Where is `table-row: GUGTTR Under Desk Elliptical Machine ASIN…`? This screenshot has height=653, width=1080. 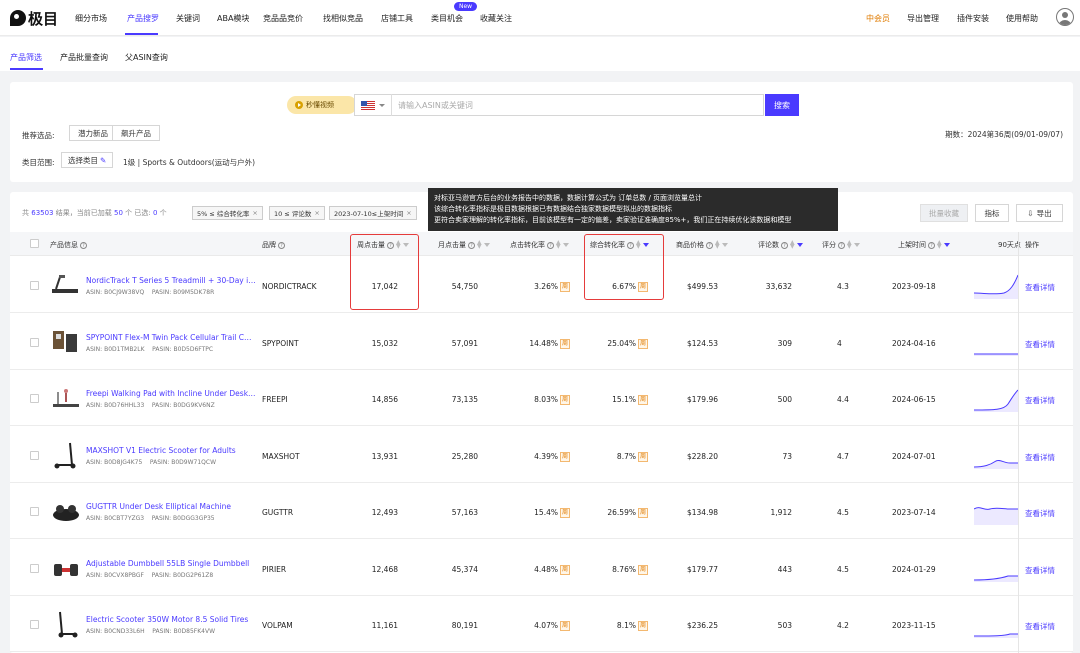 table-row: GUGTTR Under Desk Elliptical Machine ASIN… is located at coordinates (541, 511).